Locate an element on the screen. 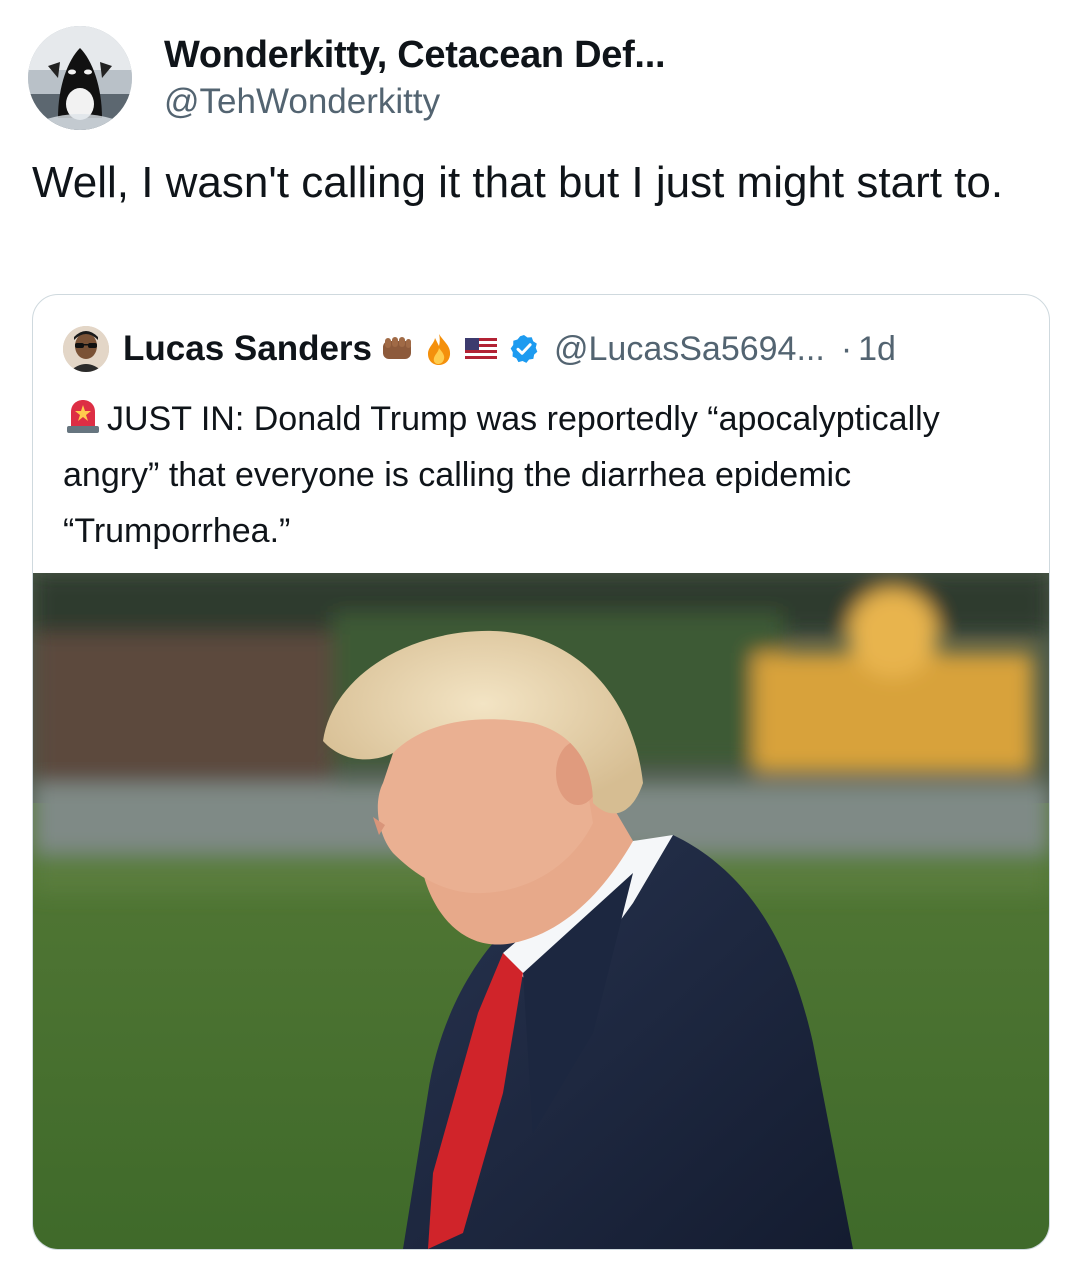 Image resolution: width=1080 pixels, height=1267 pixels. orca-avatar-icon is located at coordinates (80, 78).